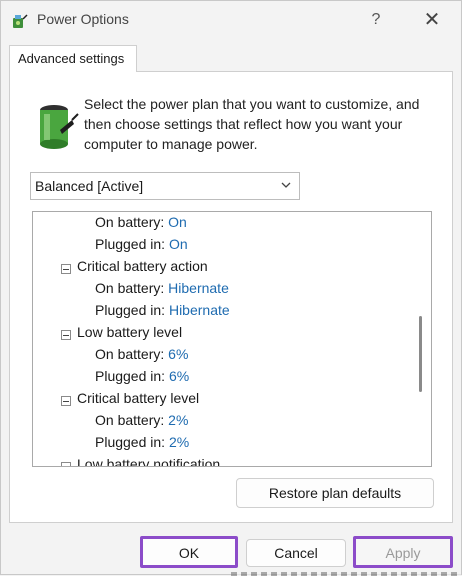  What do you see at coordinates (420, 354) in the screenshot?
I see `tree-scrollbar-thumb` at bounding box center [420, 354].